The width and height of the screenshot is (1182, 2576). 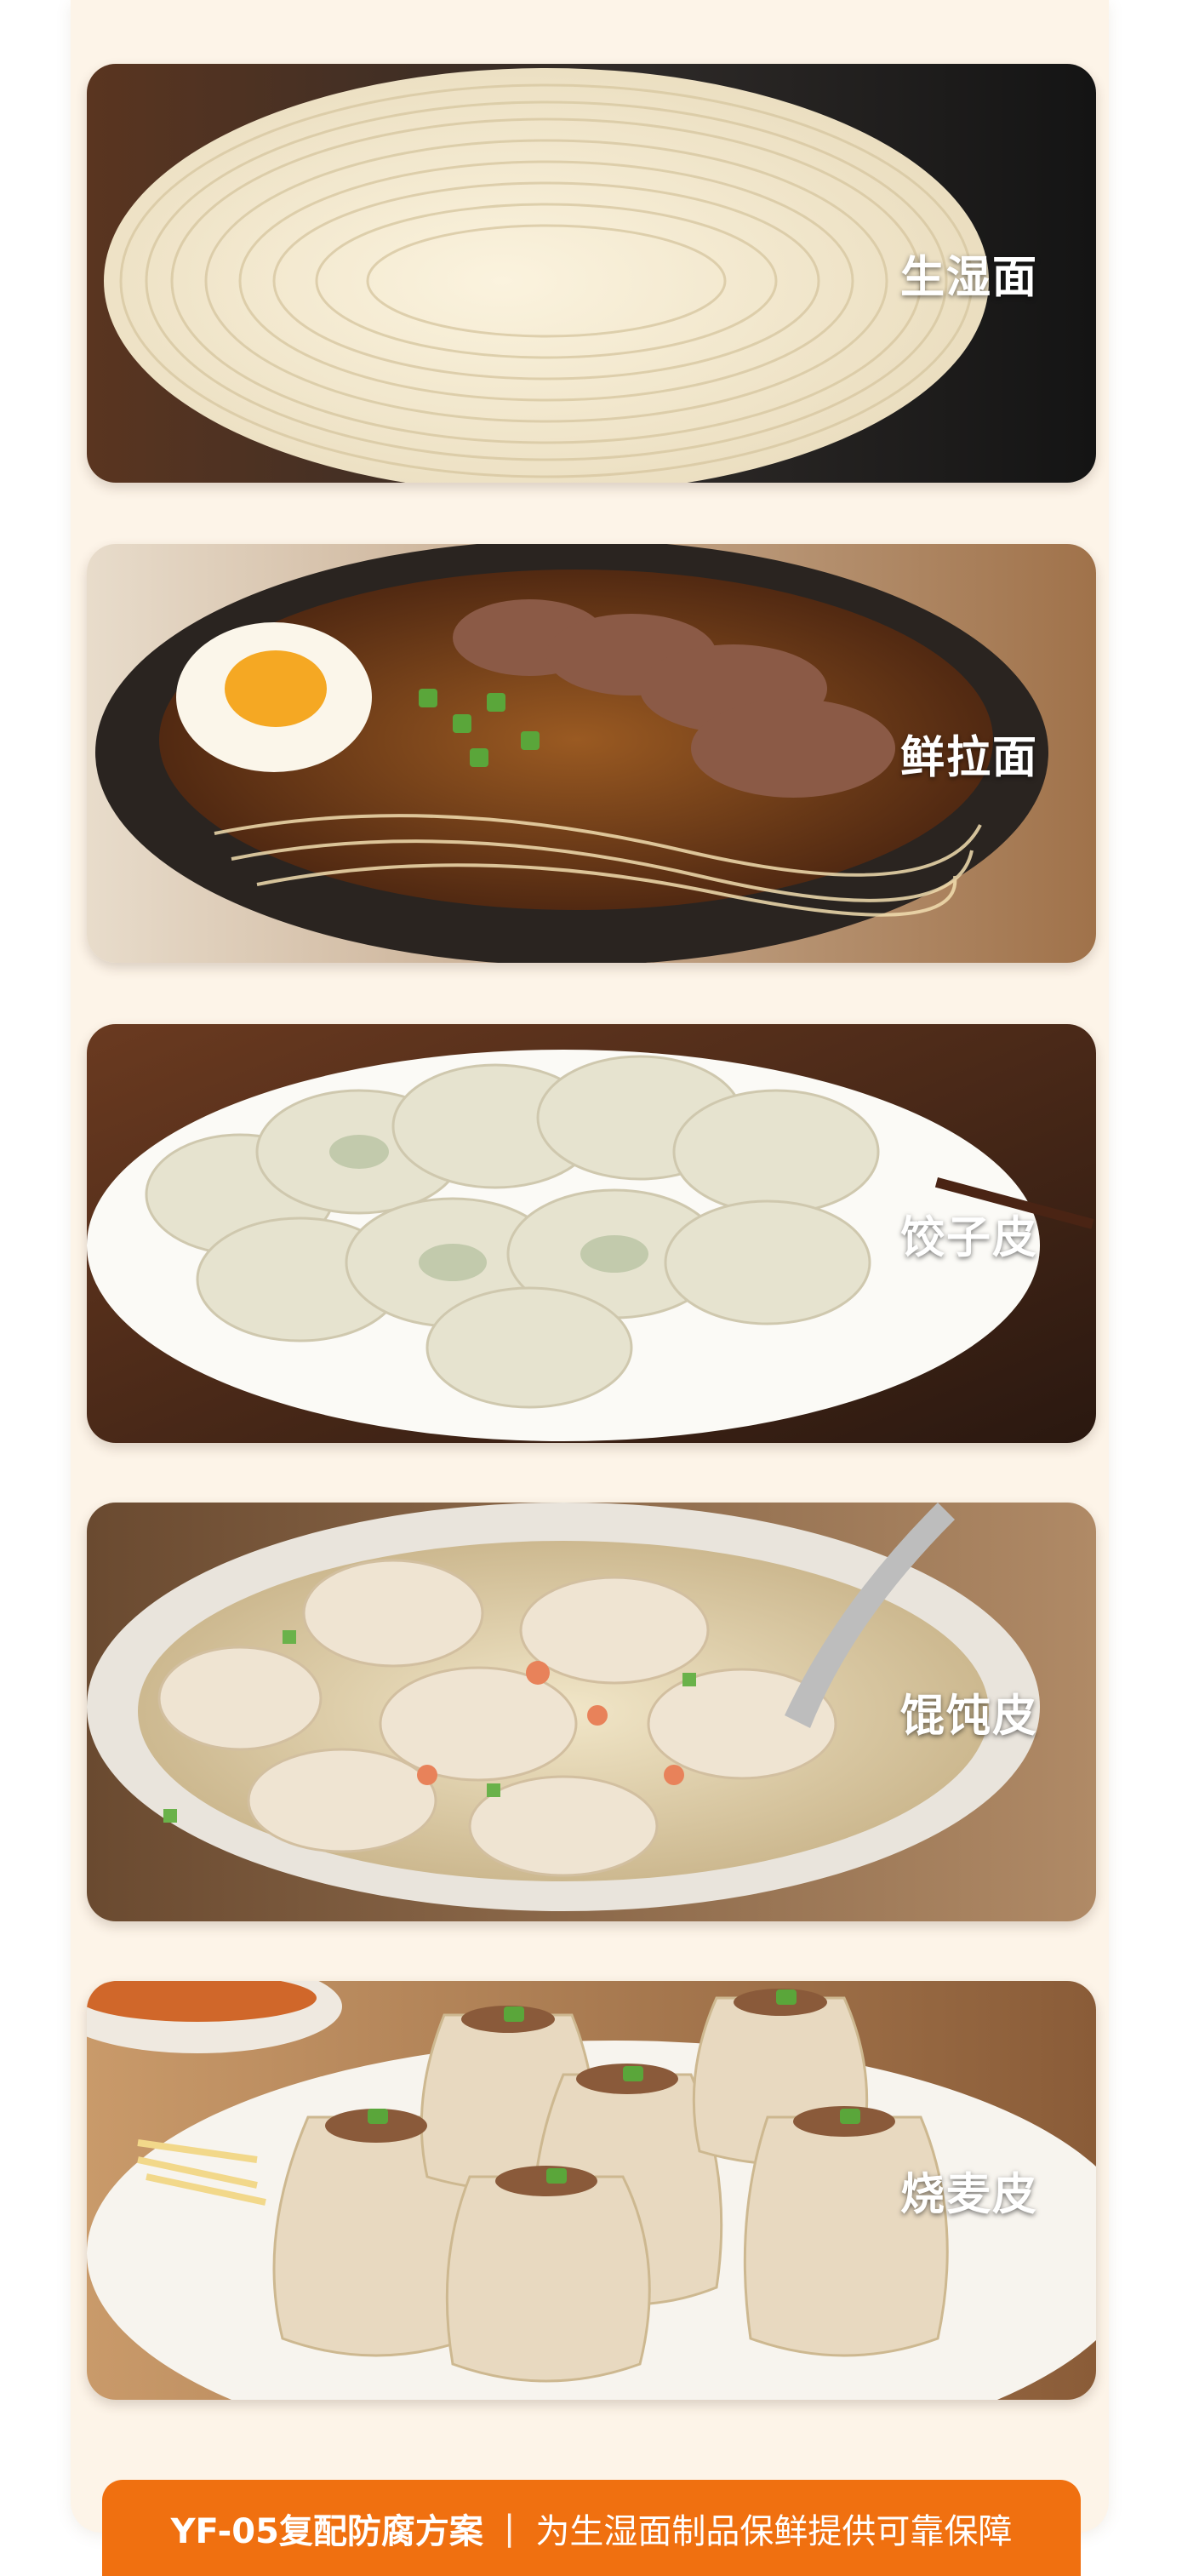 I want to click on product-label: 烧麦皮, so click(x=968, y=2195).